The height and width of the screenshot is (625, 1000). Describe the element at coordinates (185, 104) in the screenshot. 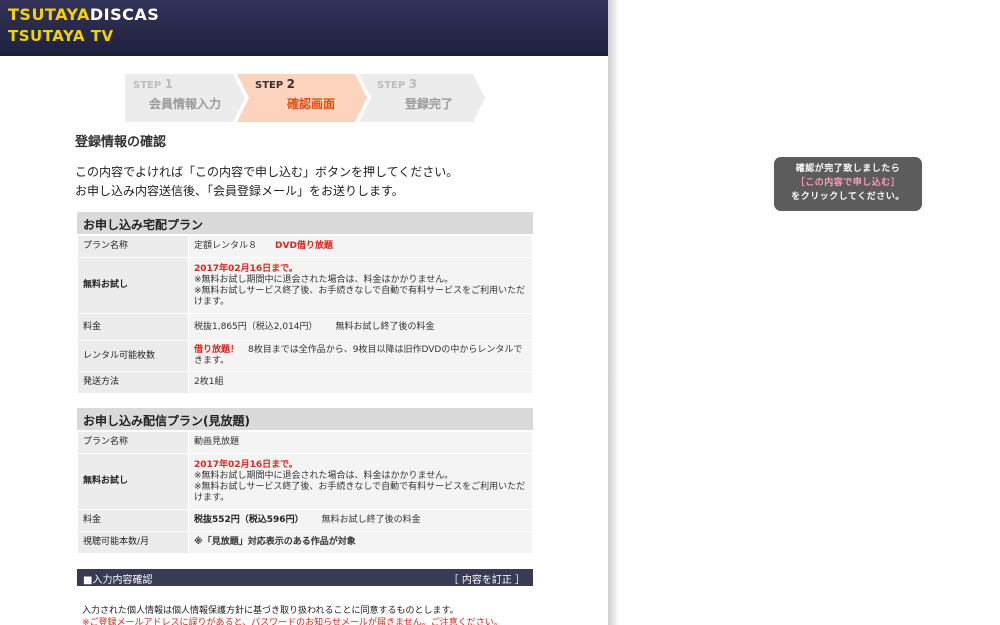

I see `step-1-label: 会員情報入力` at that location.